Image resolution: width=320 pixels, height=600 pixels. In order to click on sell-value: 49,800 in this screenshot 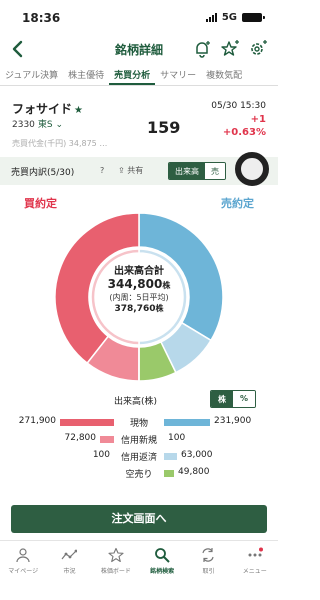, I will do `click(194, 472)`.